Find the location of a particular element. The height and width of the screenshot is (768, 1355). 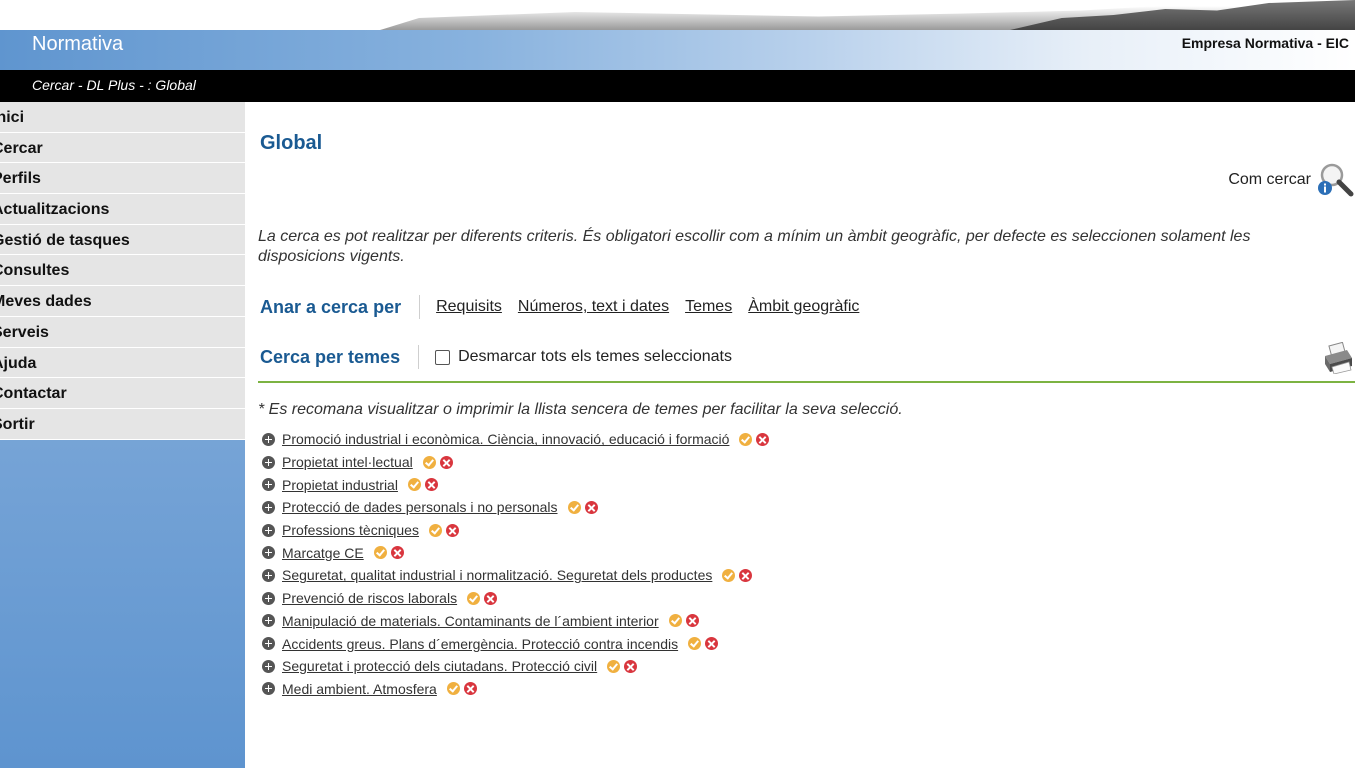

topic-link: Medi ambient. Atmosfera is located at coordinates (359, 689).